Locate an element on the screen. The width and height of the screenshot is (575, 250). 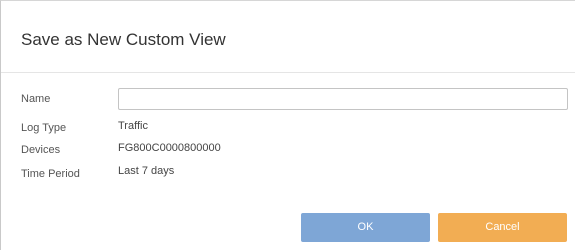
devices-value: FG800C0000800000 is located at coordinates (169, 148).